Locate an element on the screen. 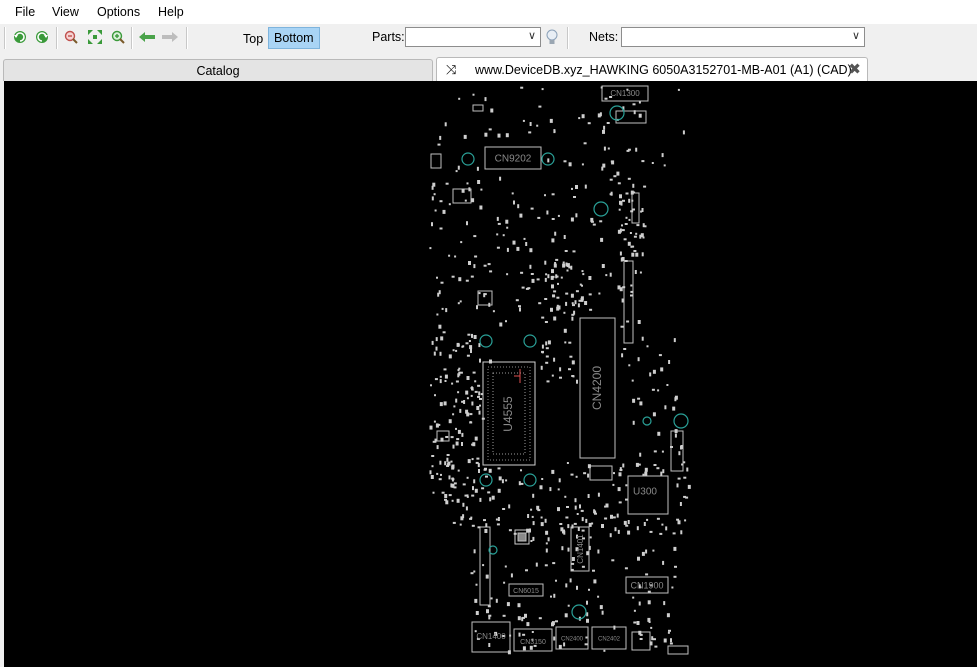  menu-file: File is located at coordinates (25, 12).